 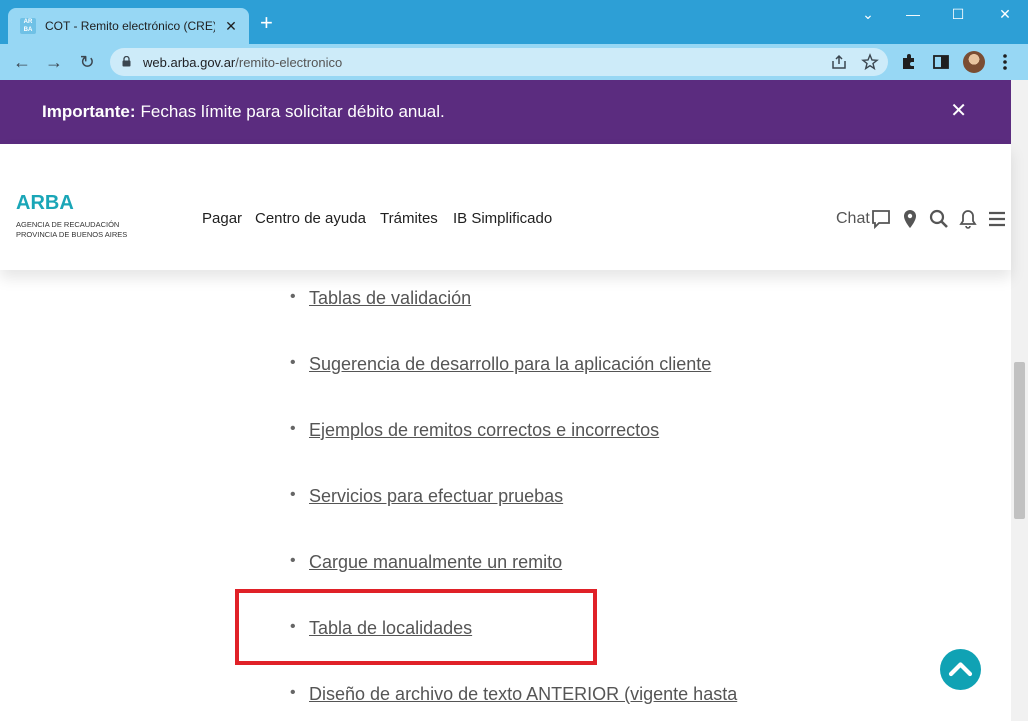 I want to click on chat-label: Chat, so click(x=853, y=219).